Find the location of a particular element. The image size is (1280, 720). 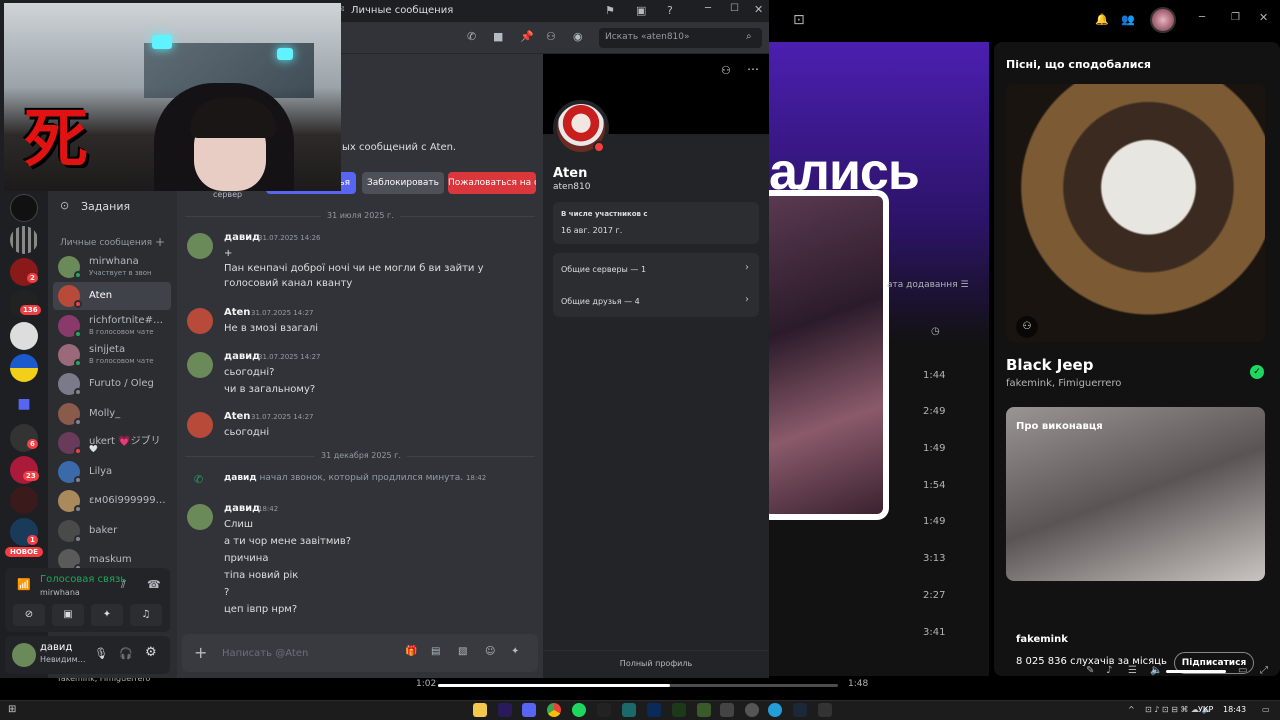

screen-share-icon: ▣ is located at coordinates (641, 10).